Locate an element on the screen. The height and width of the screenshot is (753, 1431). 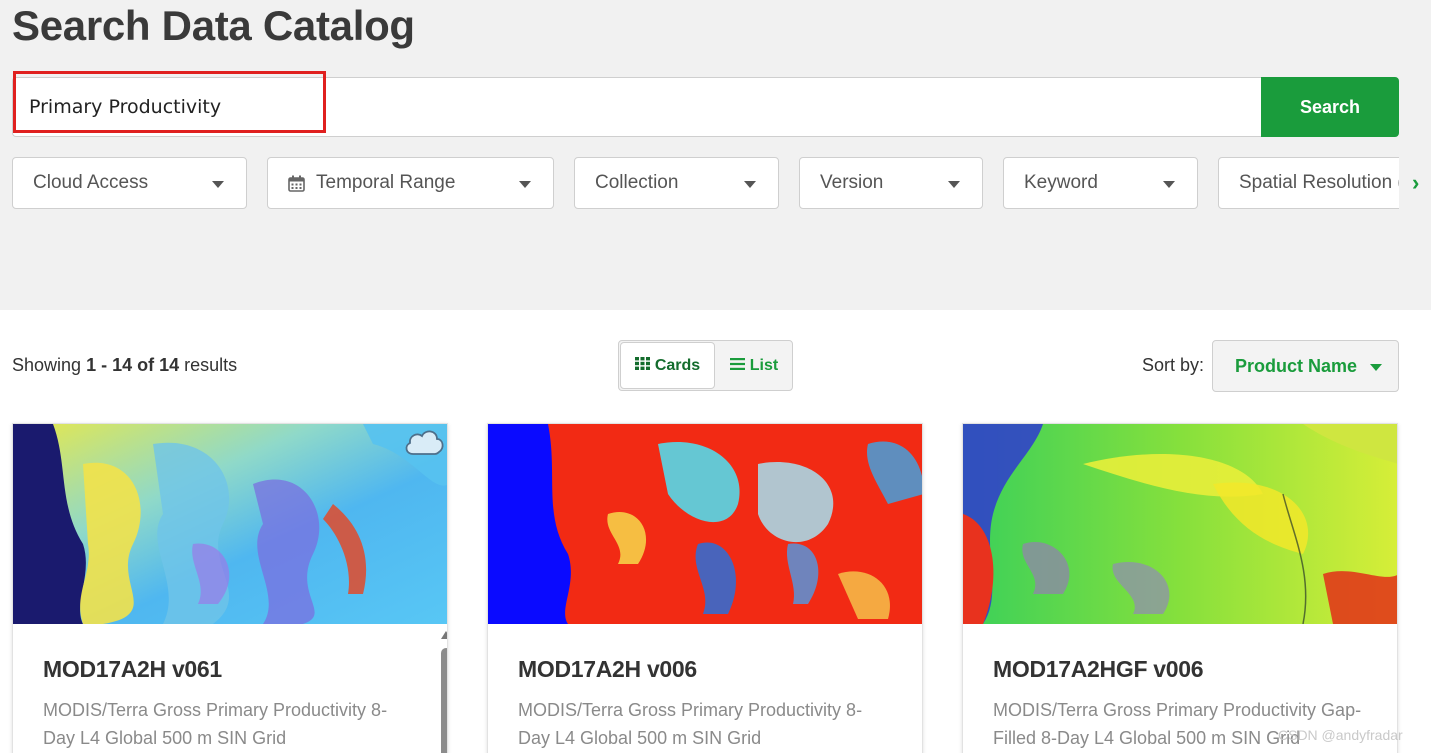
chevron-right-icon: › is located at coordinates (1420, 183).